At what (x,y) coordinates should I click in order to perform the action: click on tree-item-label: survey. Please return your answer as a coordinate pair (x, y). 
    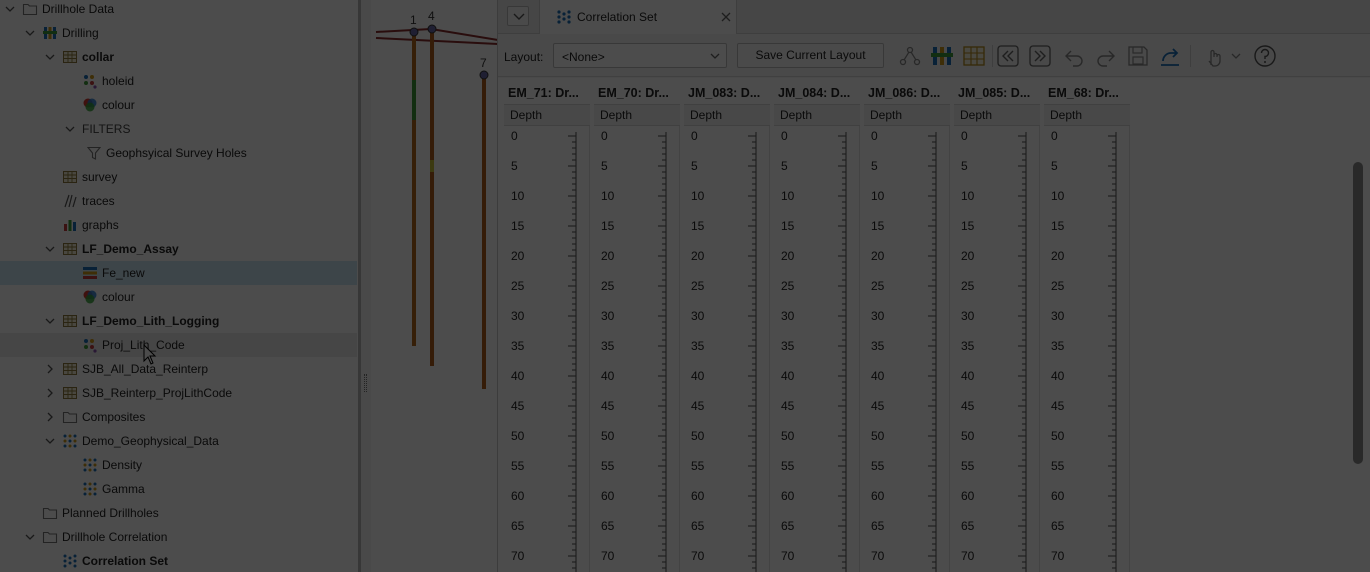
    Looking at the image, I should click on (100, 177).